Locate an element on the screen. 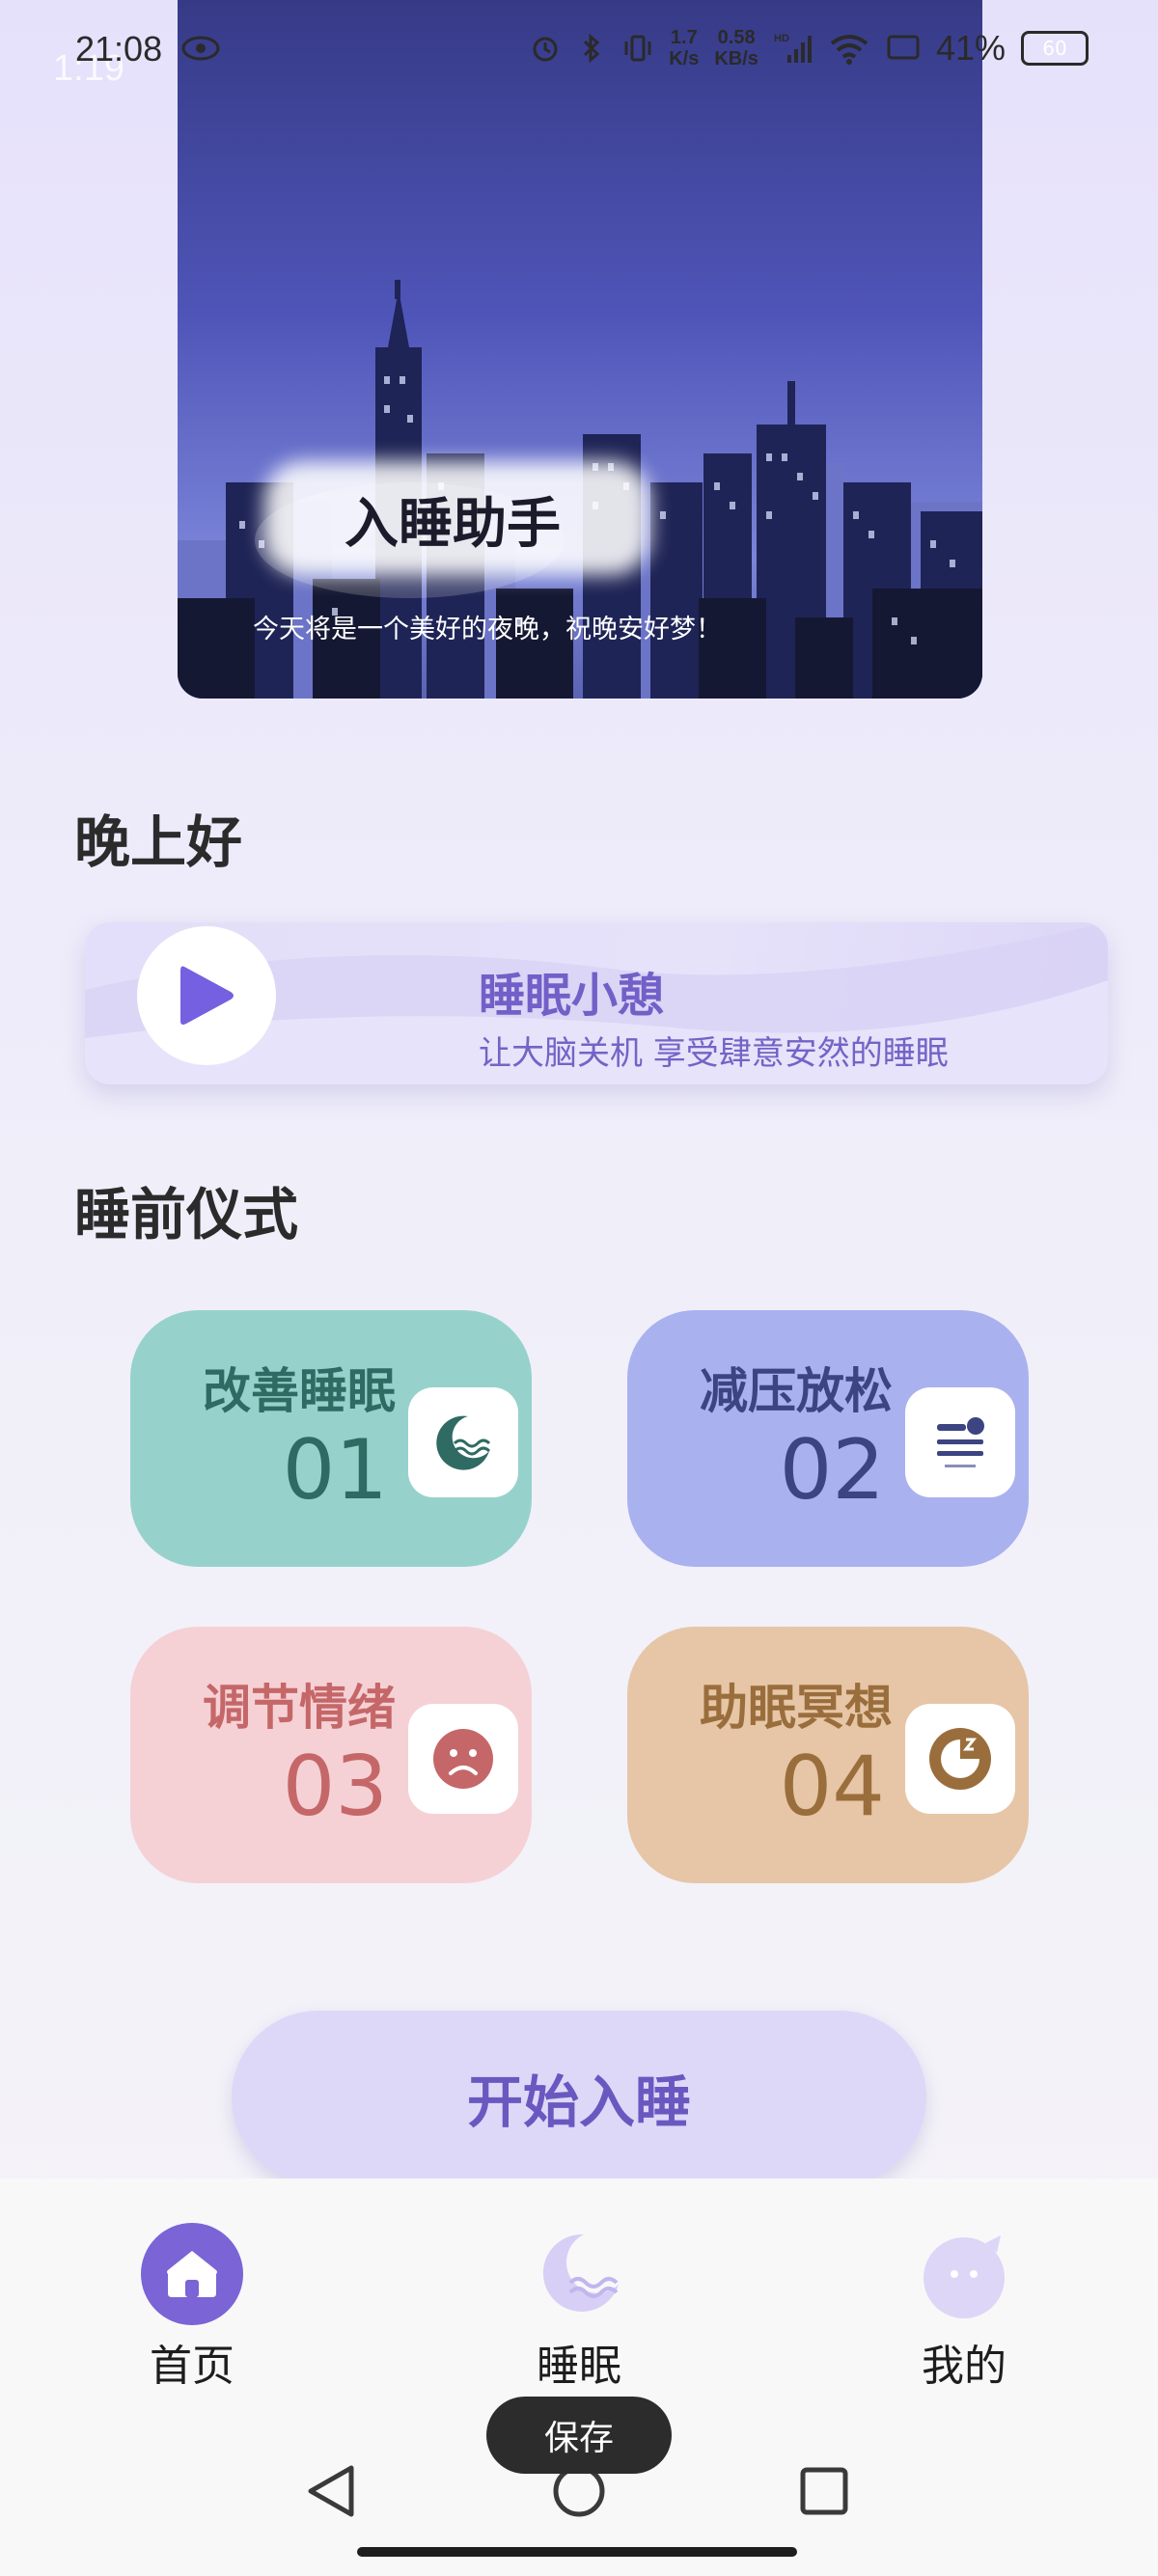  status-icons: 1.7 K/s 0.58 KB/s HD 41% 60 is located at coordinates (809, 48).